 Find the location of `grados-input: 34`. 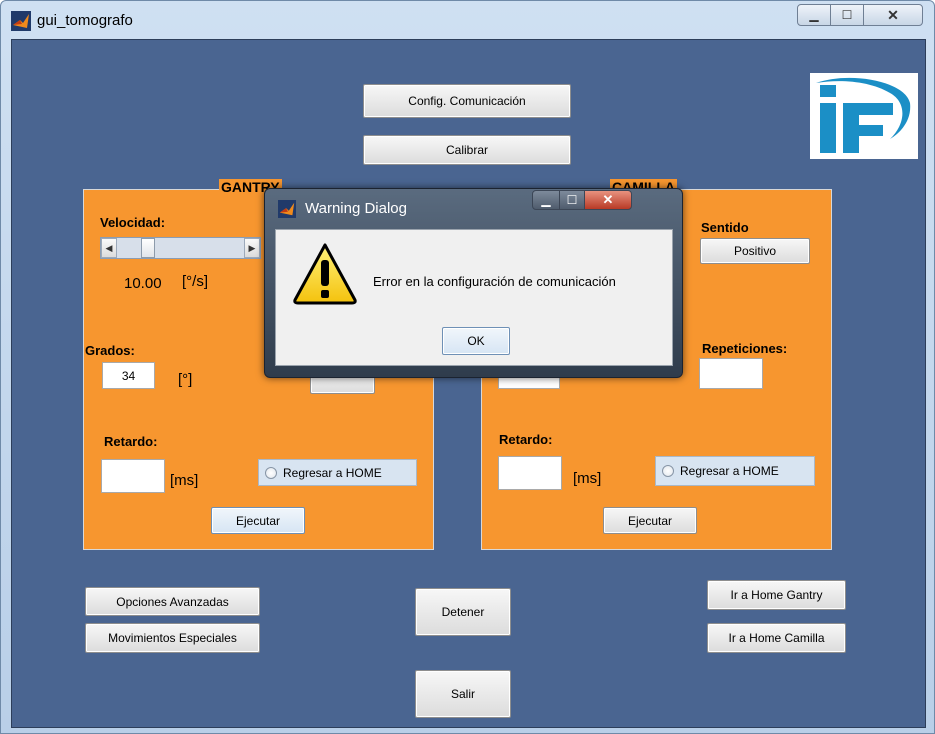

grados-input: 34 is located at coordinates (128, 375).